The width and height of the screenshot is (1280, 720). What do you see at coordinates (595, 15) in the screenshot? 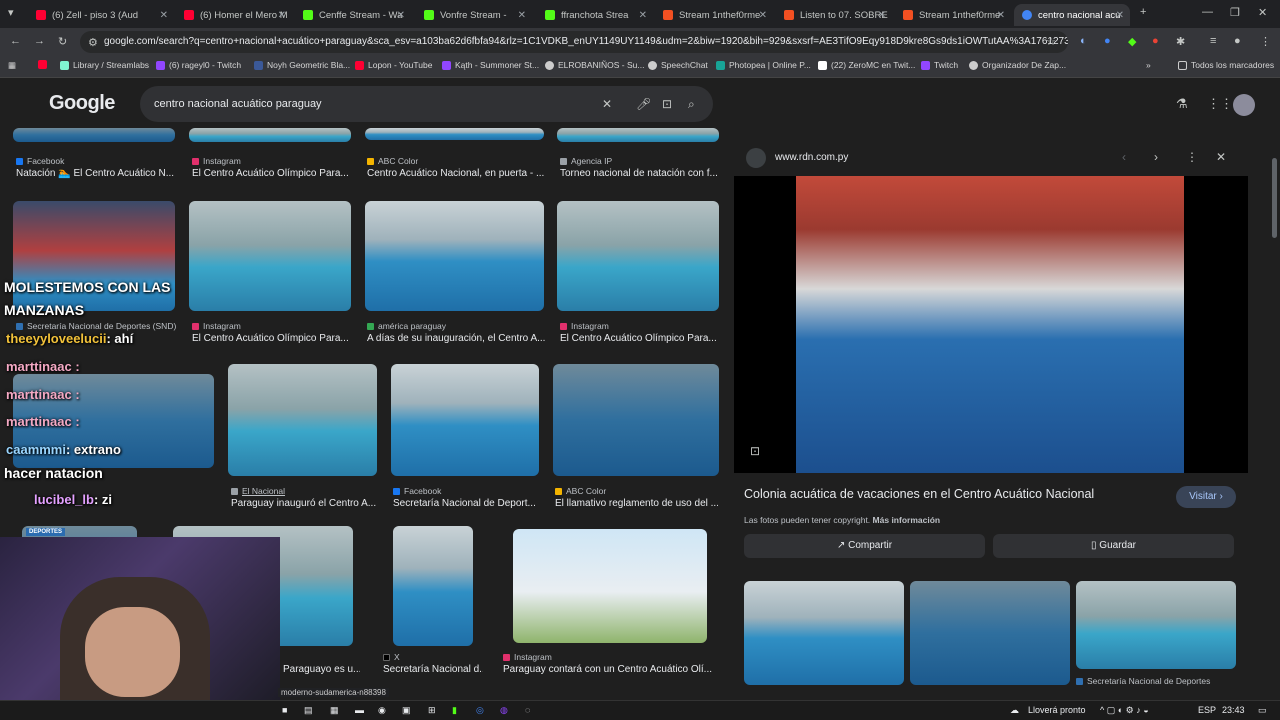
I see `tab-5: ffranchota Strea ✕` at bounding box center [595, 15].